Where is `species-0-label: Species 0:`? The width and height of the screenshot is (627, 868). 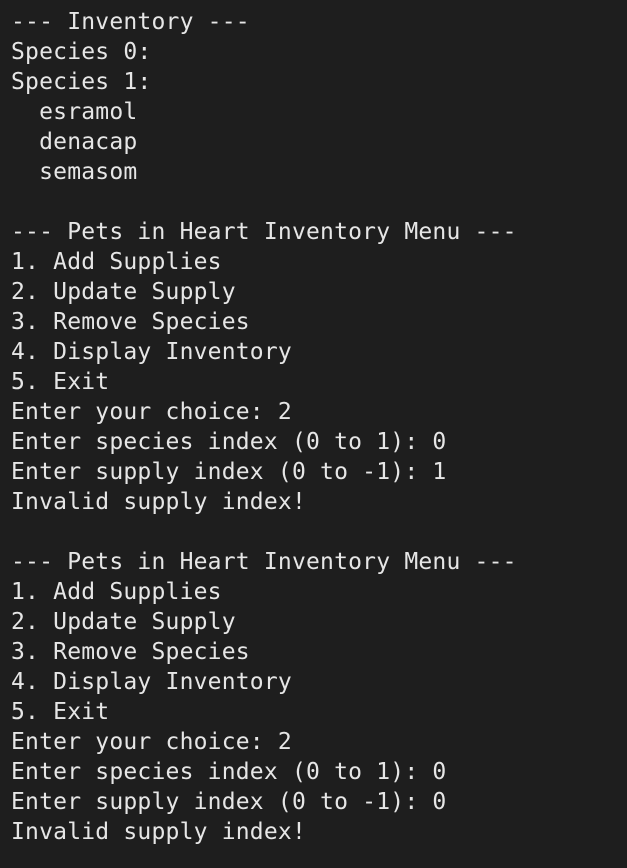 species-0-label: Species 0: is located at coordinates (81, 52).